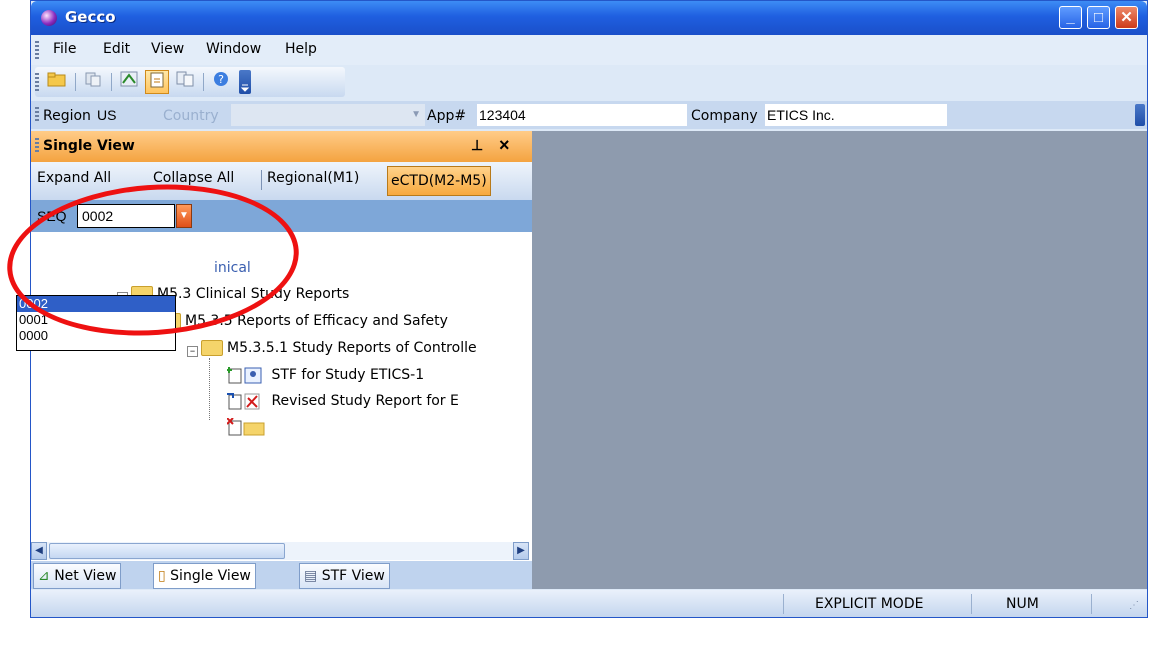 The width and height of the screenshot is (1152, 647). Describe the element at coordinates (37, 146) in the screenshot. I see `panel-grip` at that location.